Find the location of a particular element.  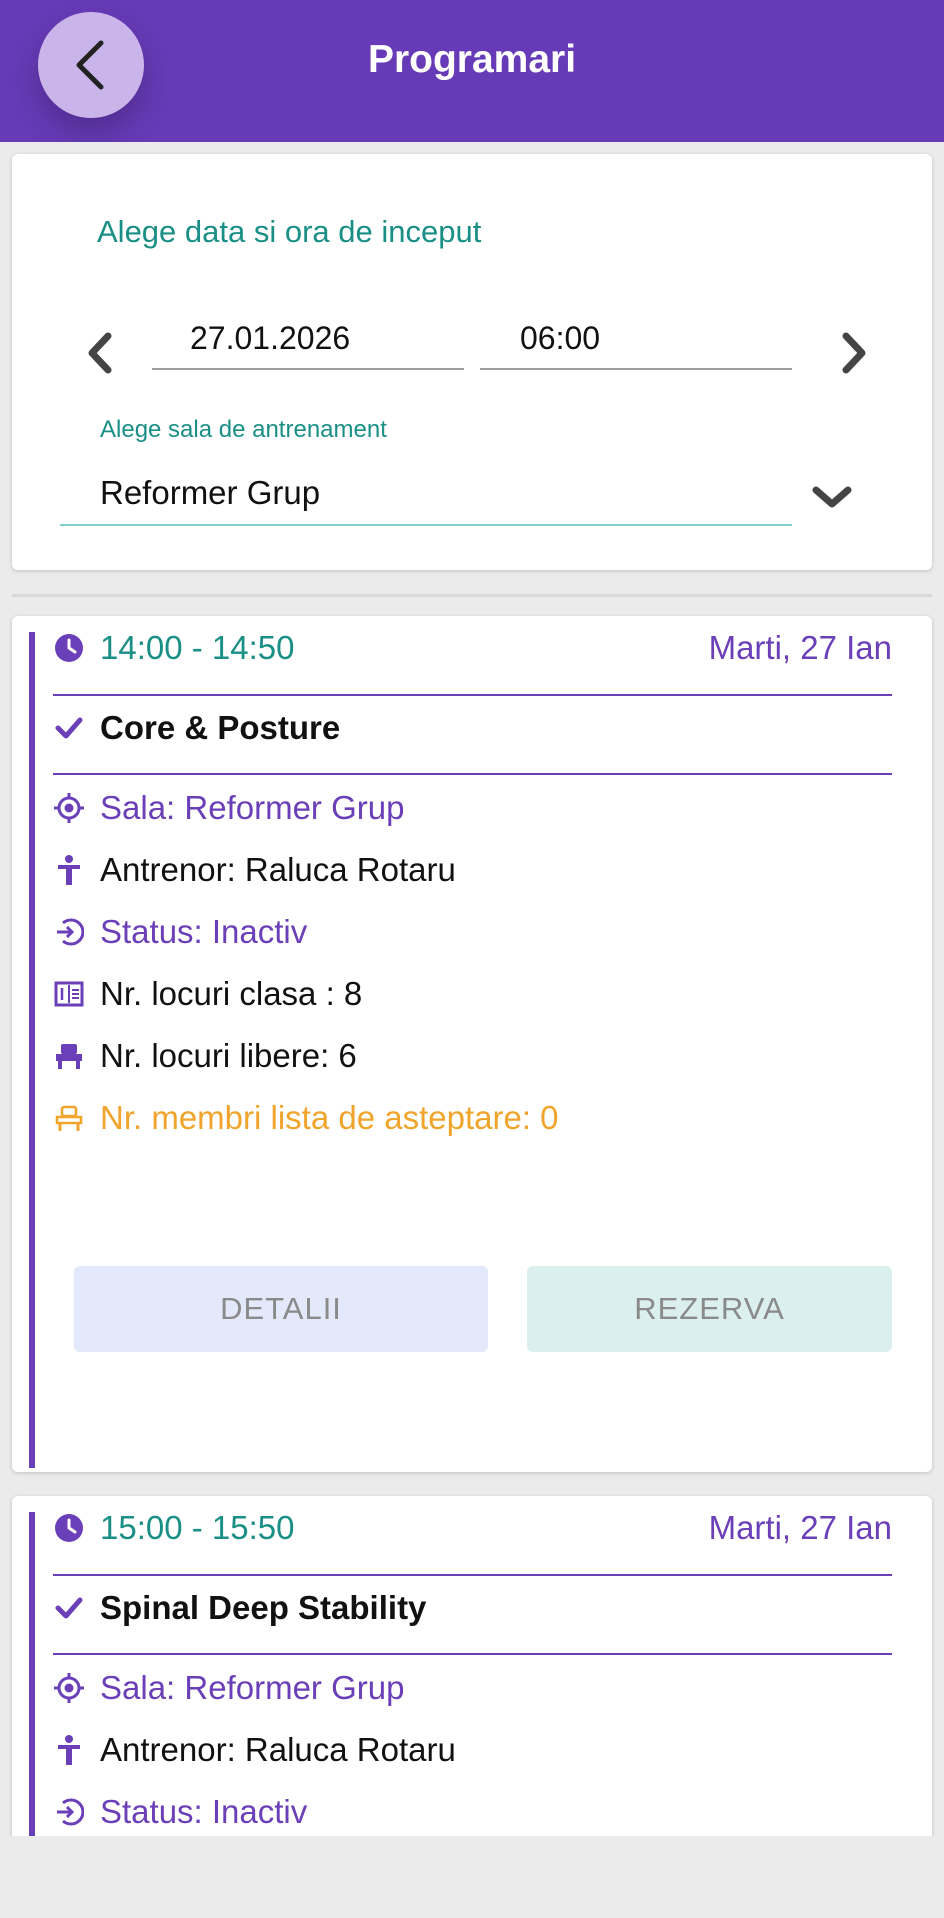

previous-day-icon is located at coordinates (100, 353).